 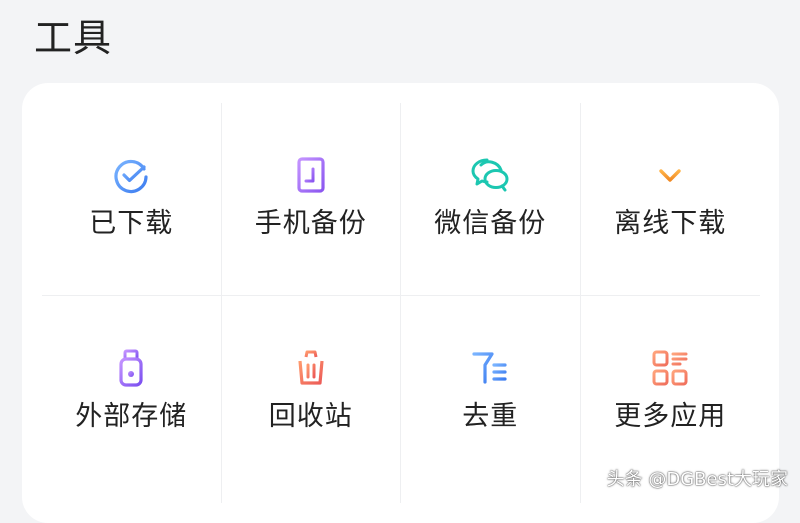 I want to click on more-apps-icon, so click(x=670, y=368).